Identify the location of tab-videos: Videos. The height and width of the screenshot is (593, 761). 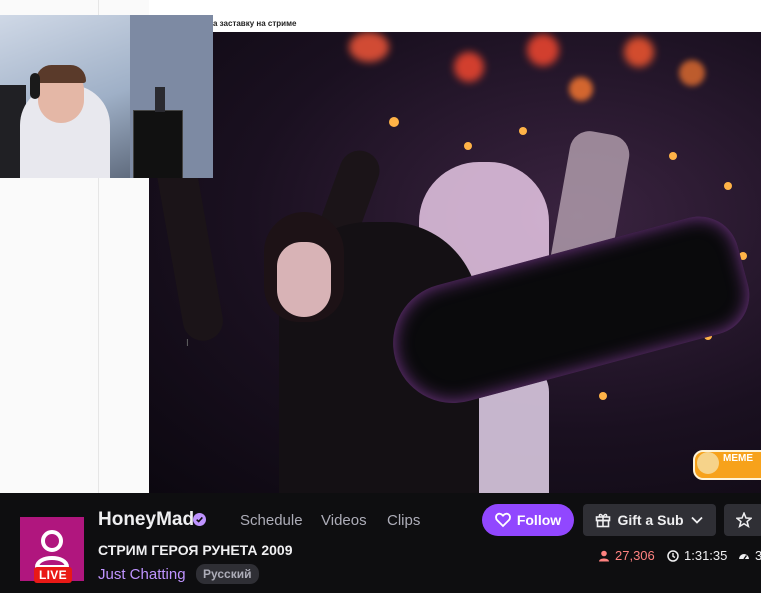
(344, 520).